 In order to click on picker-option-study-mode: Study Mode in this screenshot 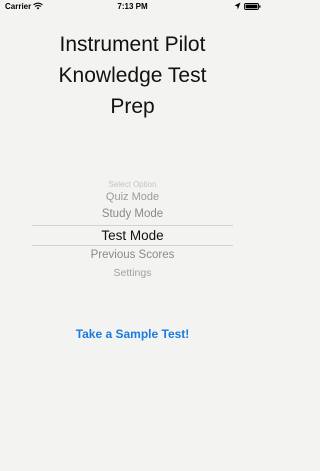, I will do `click(132, 214)`.